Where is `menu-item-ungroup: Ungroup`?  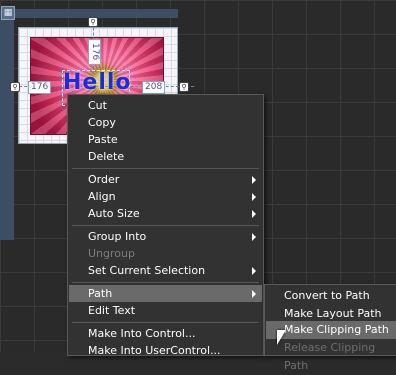 menu-item-ungroup: Ungroup is located at coordinates (165, 253).